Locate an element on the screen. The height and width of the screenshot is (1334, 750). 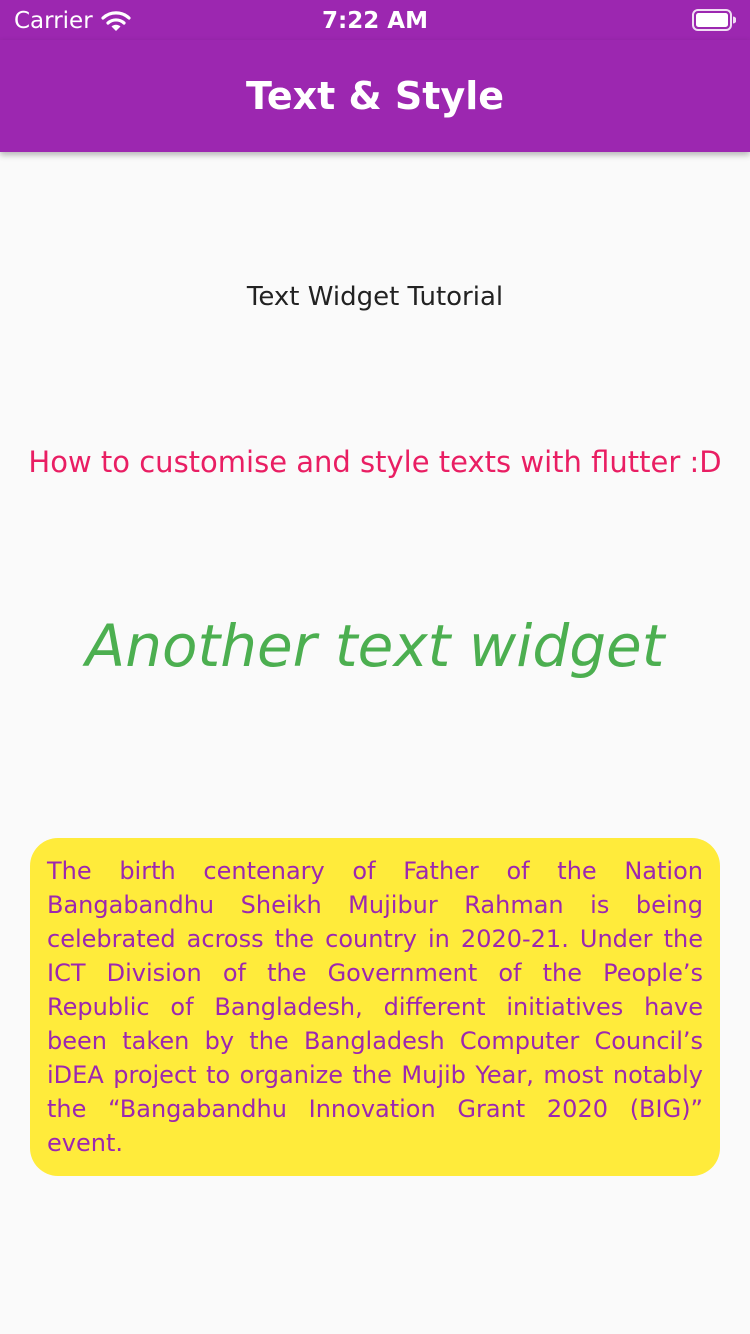
battery-icon is located at coordinates (714, 20).